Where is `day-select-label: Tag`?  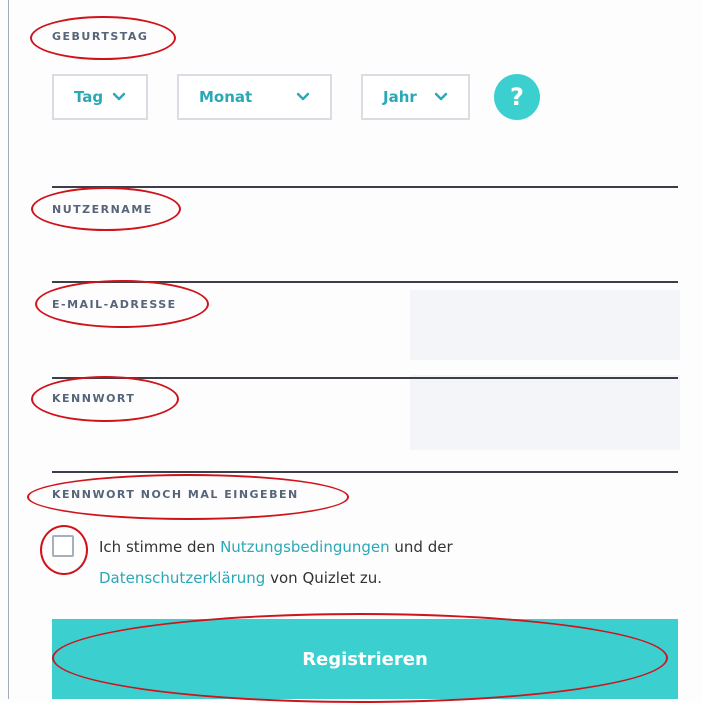 day-select-label: Tag is located at coordinates (89, 97).